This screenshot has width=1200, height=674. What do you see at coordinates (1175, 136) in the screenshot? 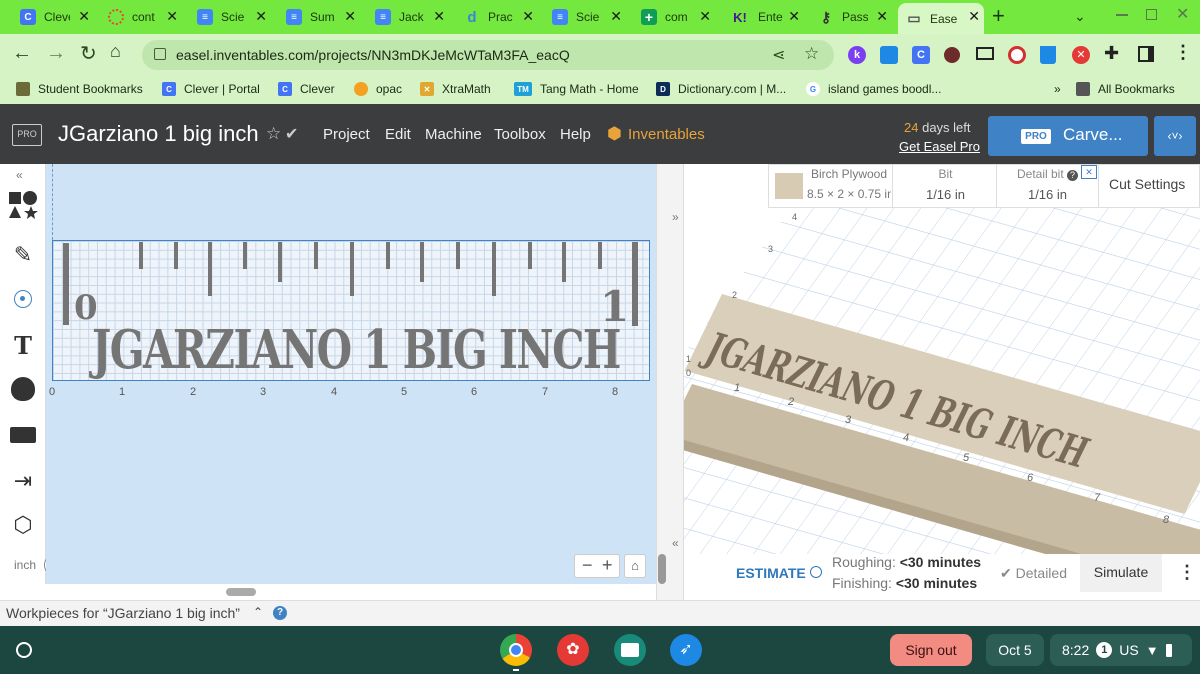
I see `machine-connect-icon: ‹˅›` at bounding box center [1175, 136].